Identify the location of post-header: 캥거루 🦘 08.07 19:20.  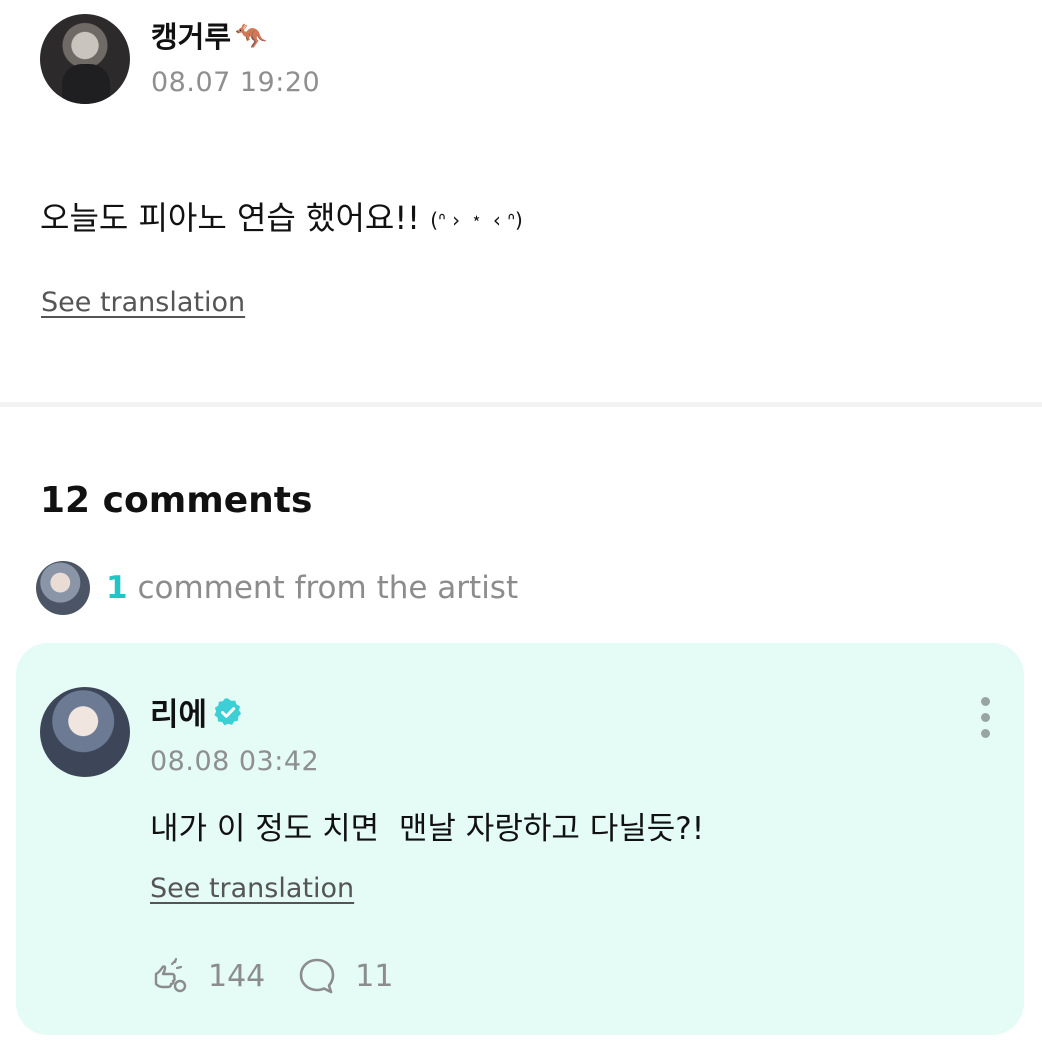
(180, 59).